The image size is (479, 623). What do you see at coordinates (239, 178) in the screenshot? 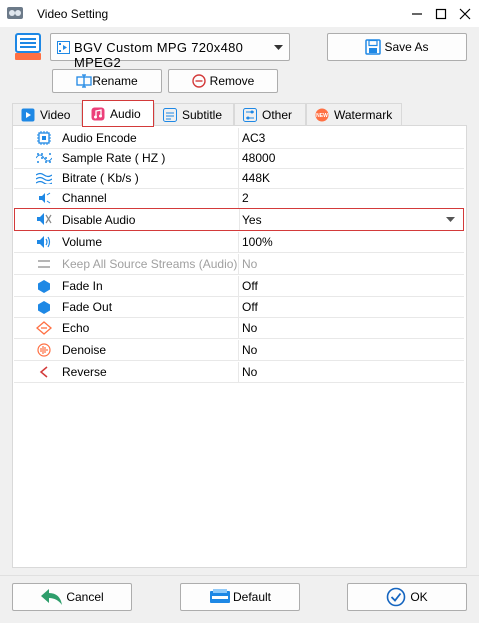
I see `property-row-bitrate: Bitrate ( Kb/s ) 448K` at bounding box center [239, 178].